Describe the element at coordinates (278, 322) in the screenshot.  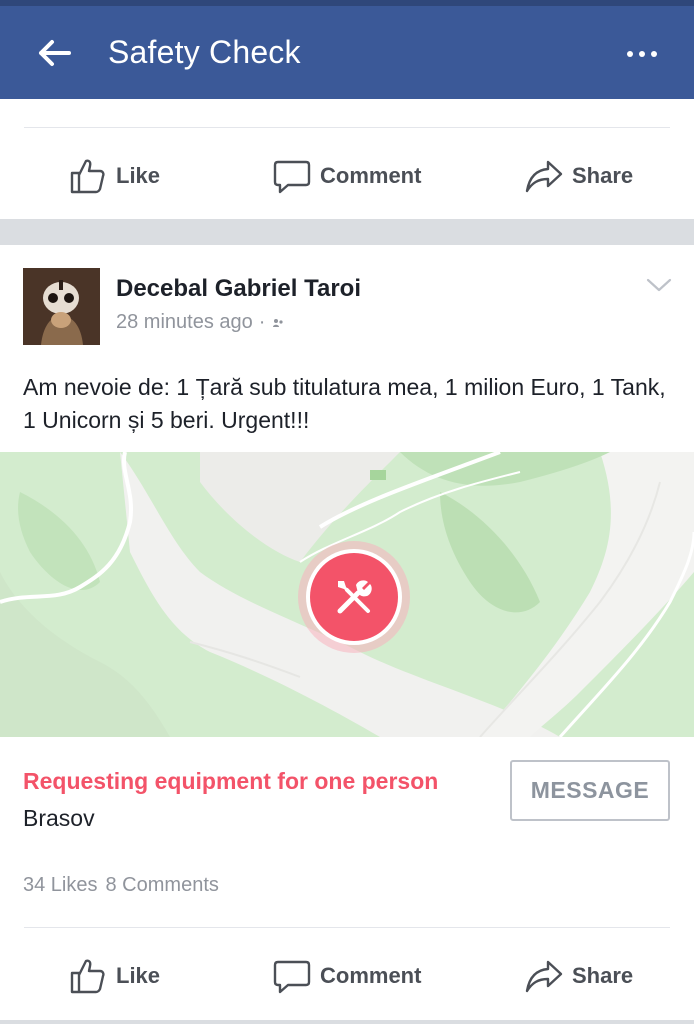
I see `audience-icon` at that location.